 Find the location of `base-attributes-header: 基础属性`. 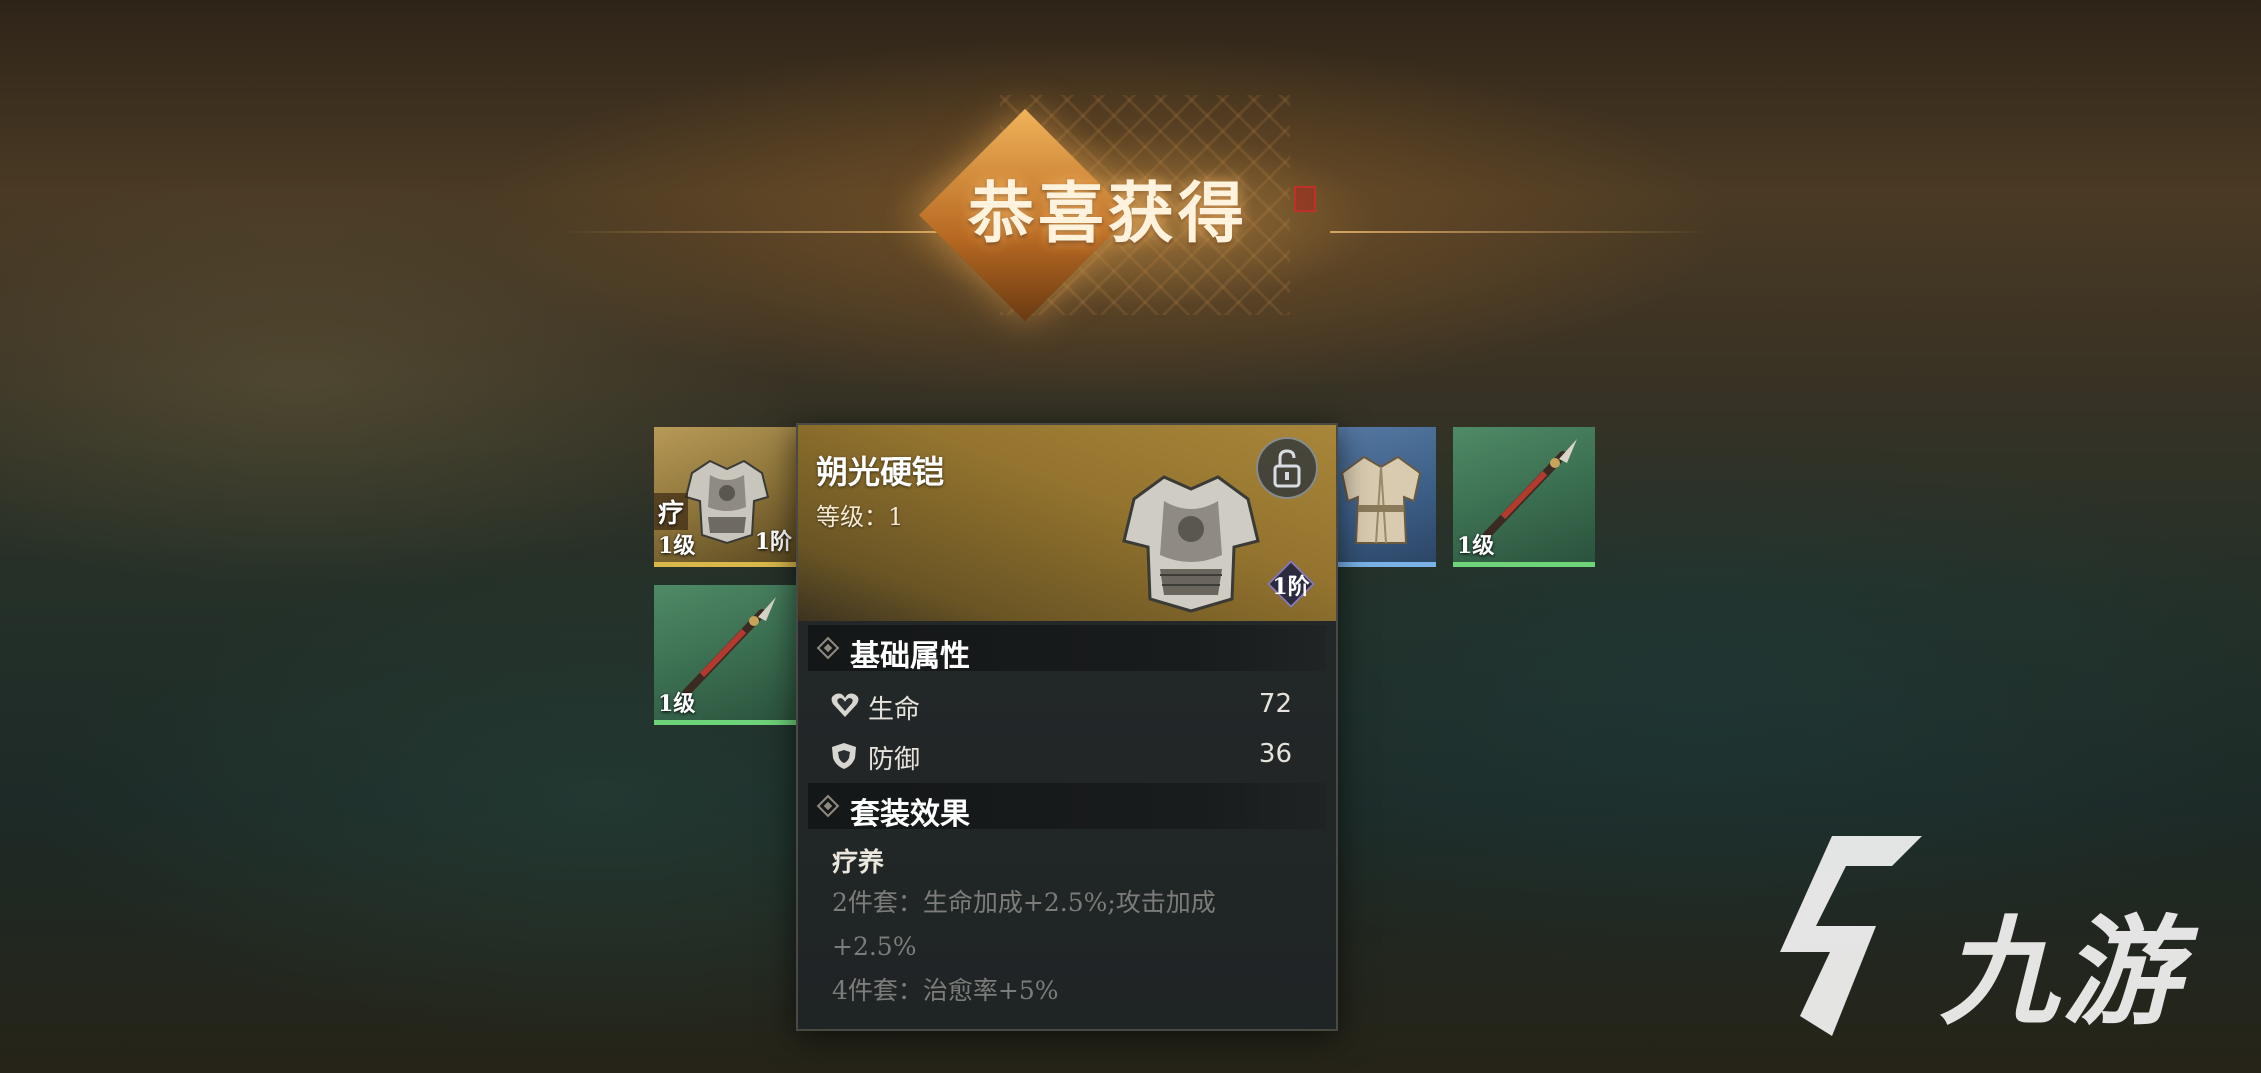

base-attributes-header: 基础属性 is located at coordinates (1067, 649).